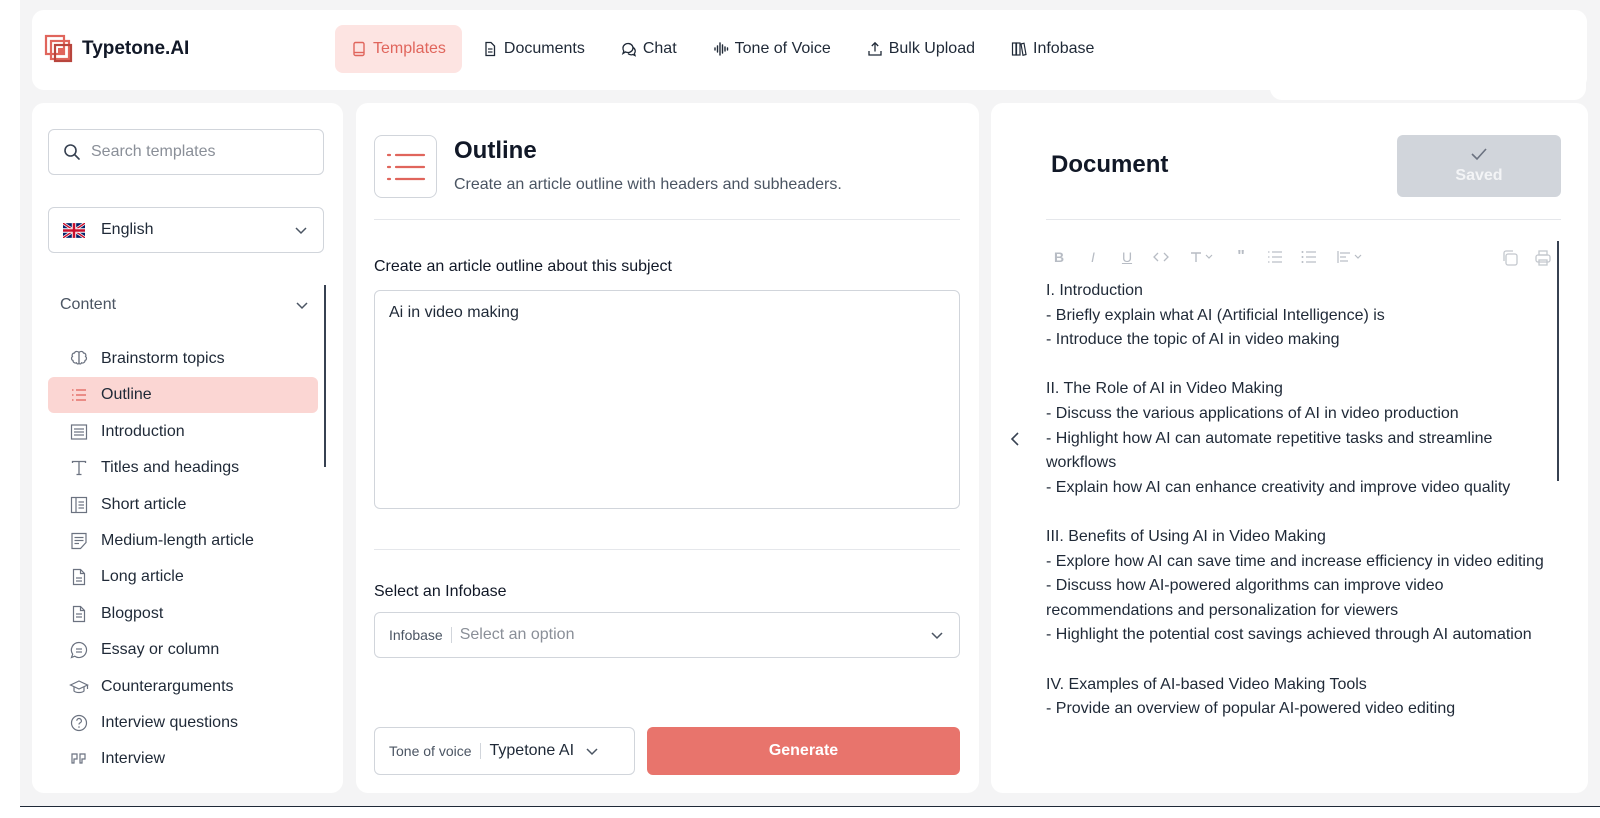 This screenshot has height=818, width=1600. Describe the element at coordinates (649, 49) in the screenshot. I see `nav-chat: Chat` at that location.